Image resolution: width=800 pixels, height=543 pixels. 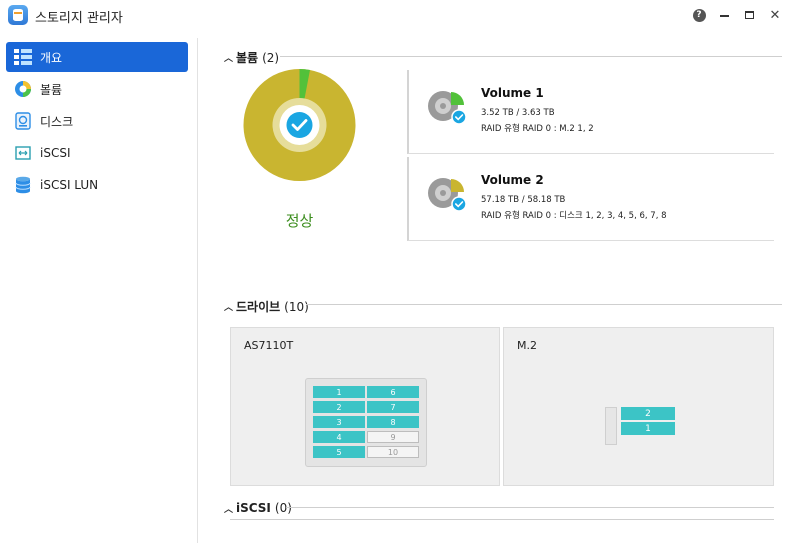 I want to click on sidebar-item-volume: 볼륨, so click(x=97, y=89).